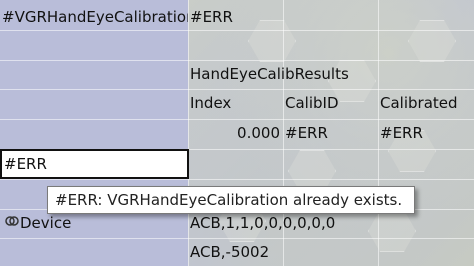 The width and height of the screenshot is (474, 266). What do you see at coordinates (426, 133) in the screenshot?
I see `cell-calibrated-value: #ERR` at bounding box center [426, 133].